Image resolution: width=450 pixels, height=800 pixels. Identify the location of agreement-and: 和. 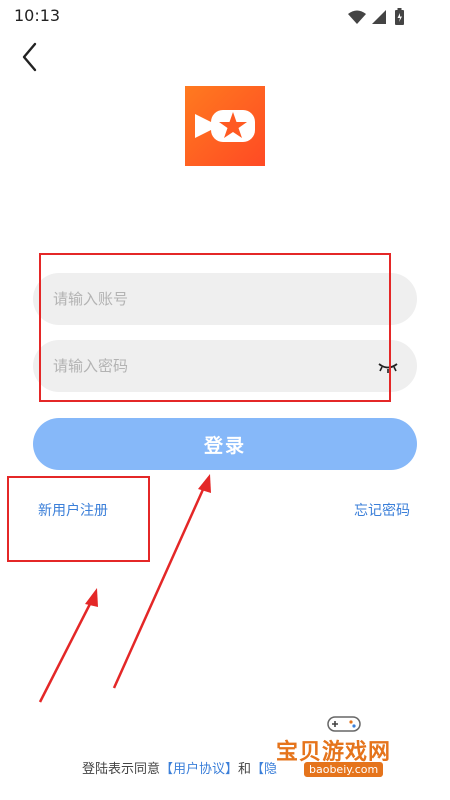
(245, 769).